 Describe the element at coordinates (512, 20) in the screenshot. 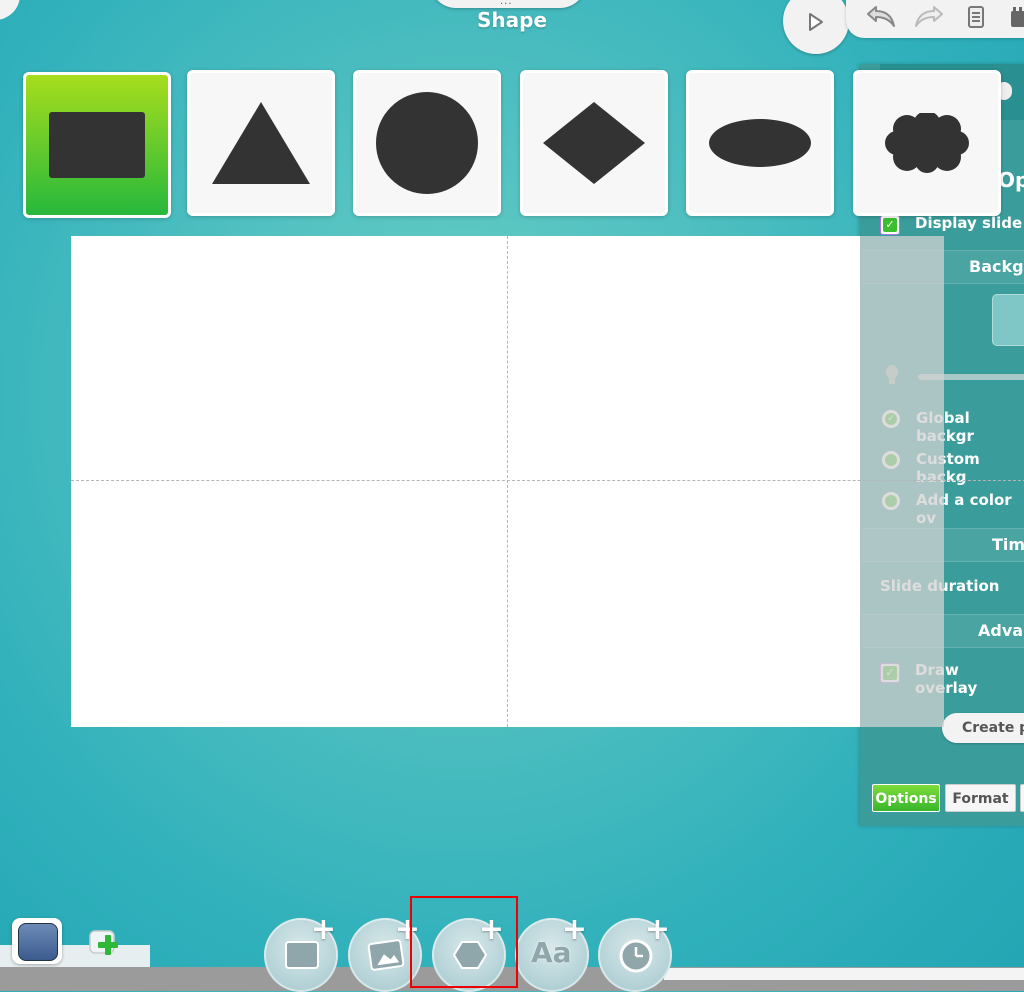

I see `page-title: Shape` at that location.